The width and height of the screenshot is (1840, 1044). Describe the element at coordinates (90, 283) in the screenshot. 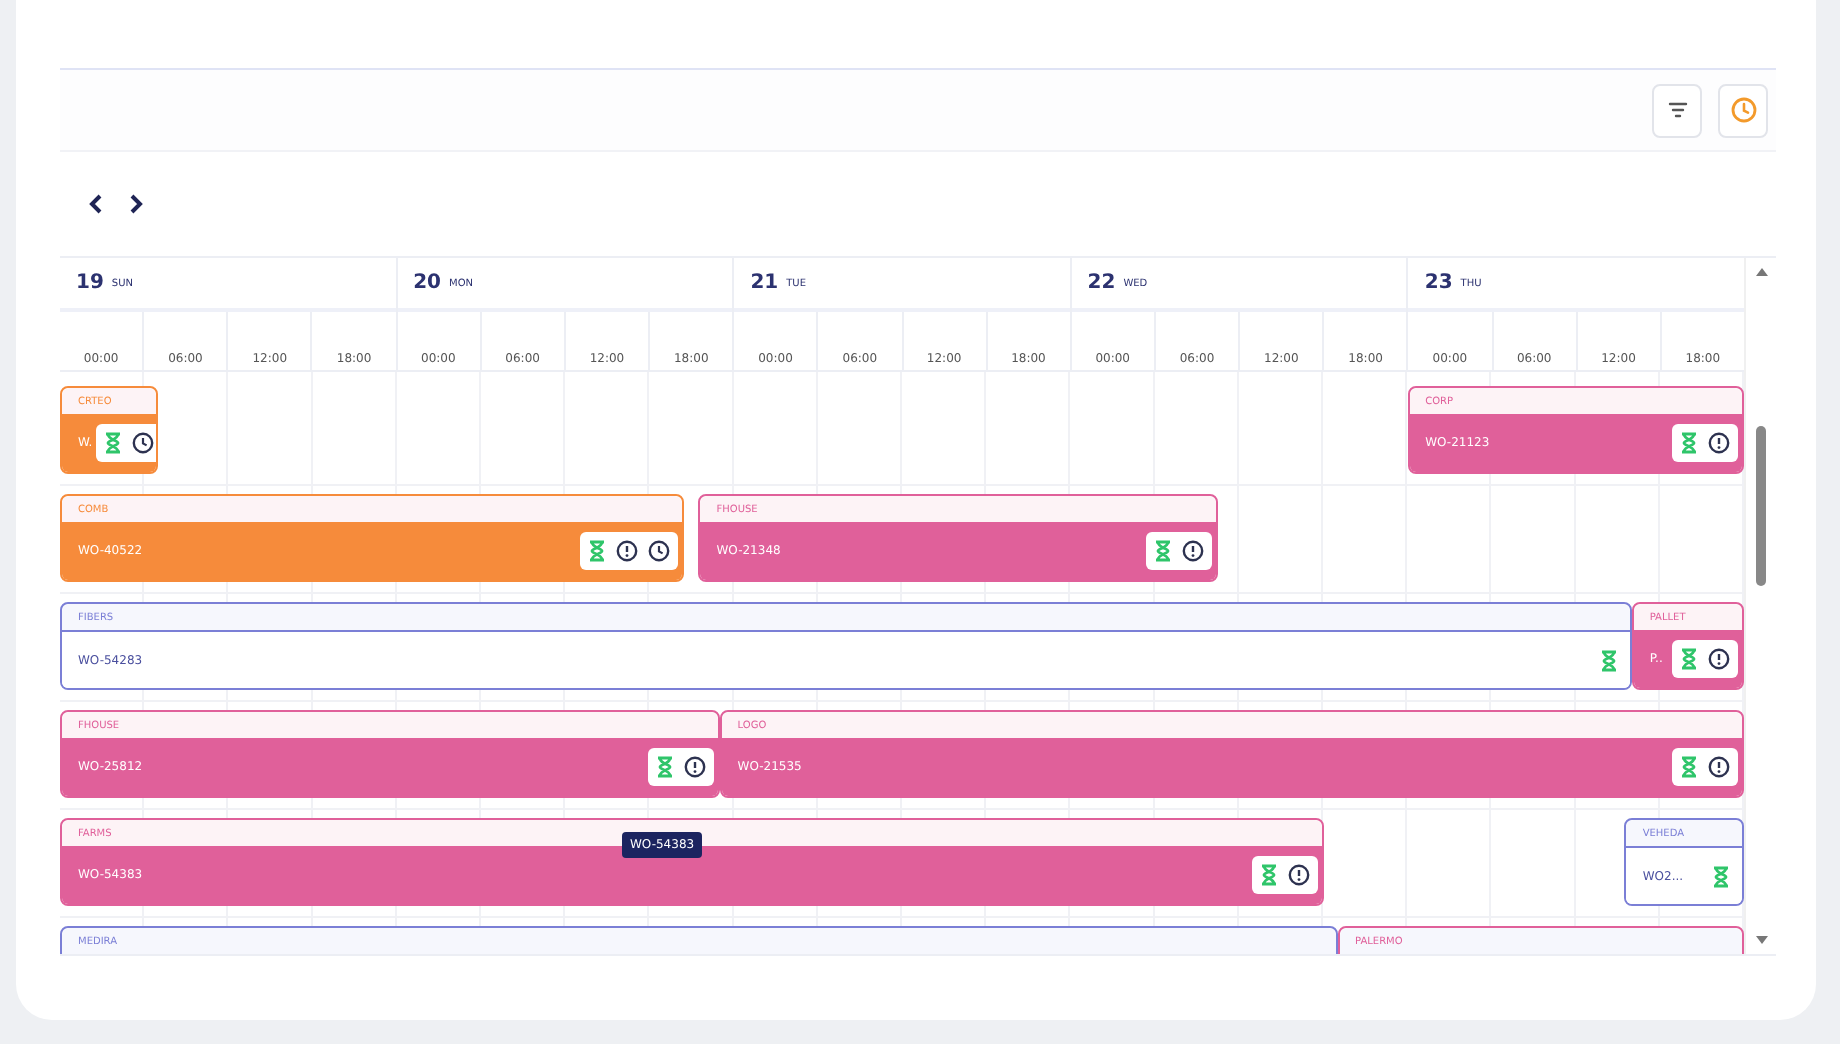

I see `day-number: 19` at that location.